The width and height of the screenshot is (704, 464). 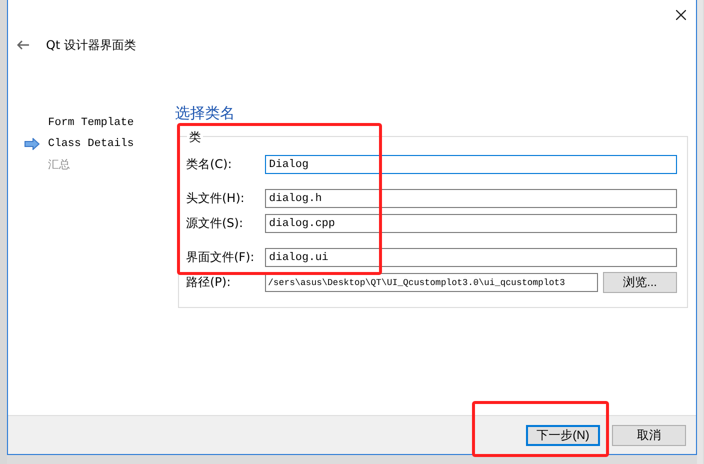 What do you see at coordinates (649, 435) in the screenshot?
I see `cancel-button: 取消` at bounding box center [649, 435].